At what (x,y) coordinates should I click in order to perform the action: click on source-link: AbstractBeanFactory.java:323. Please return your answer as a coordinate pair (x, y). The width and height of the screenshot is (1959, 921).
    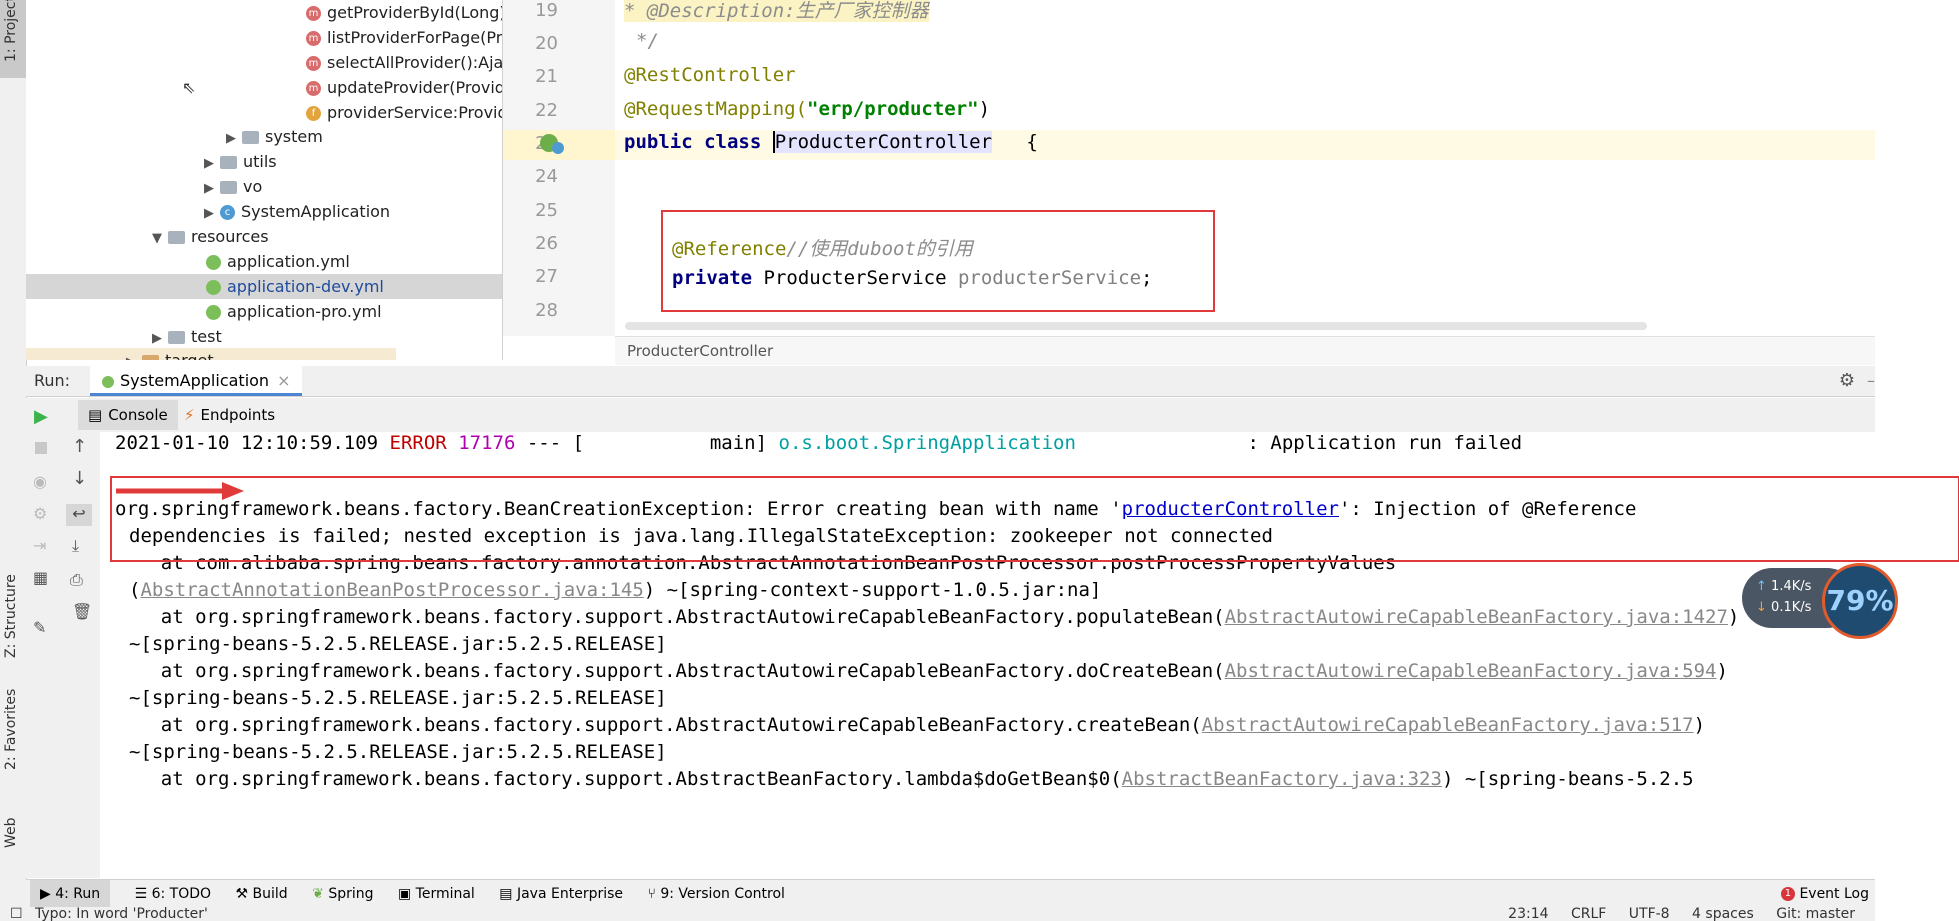
    Looking at the image, I should click on (1282, 779).